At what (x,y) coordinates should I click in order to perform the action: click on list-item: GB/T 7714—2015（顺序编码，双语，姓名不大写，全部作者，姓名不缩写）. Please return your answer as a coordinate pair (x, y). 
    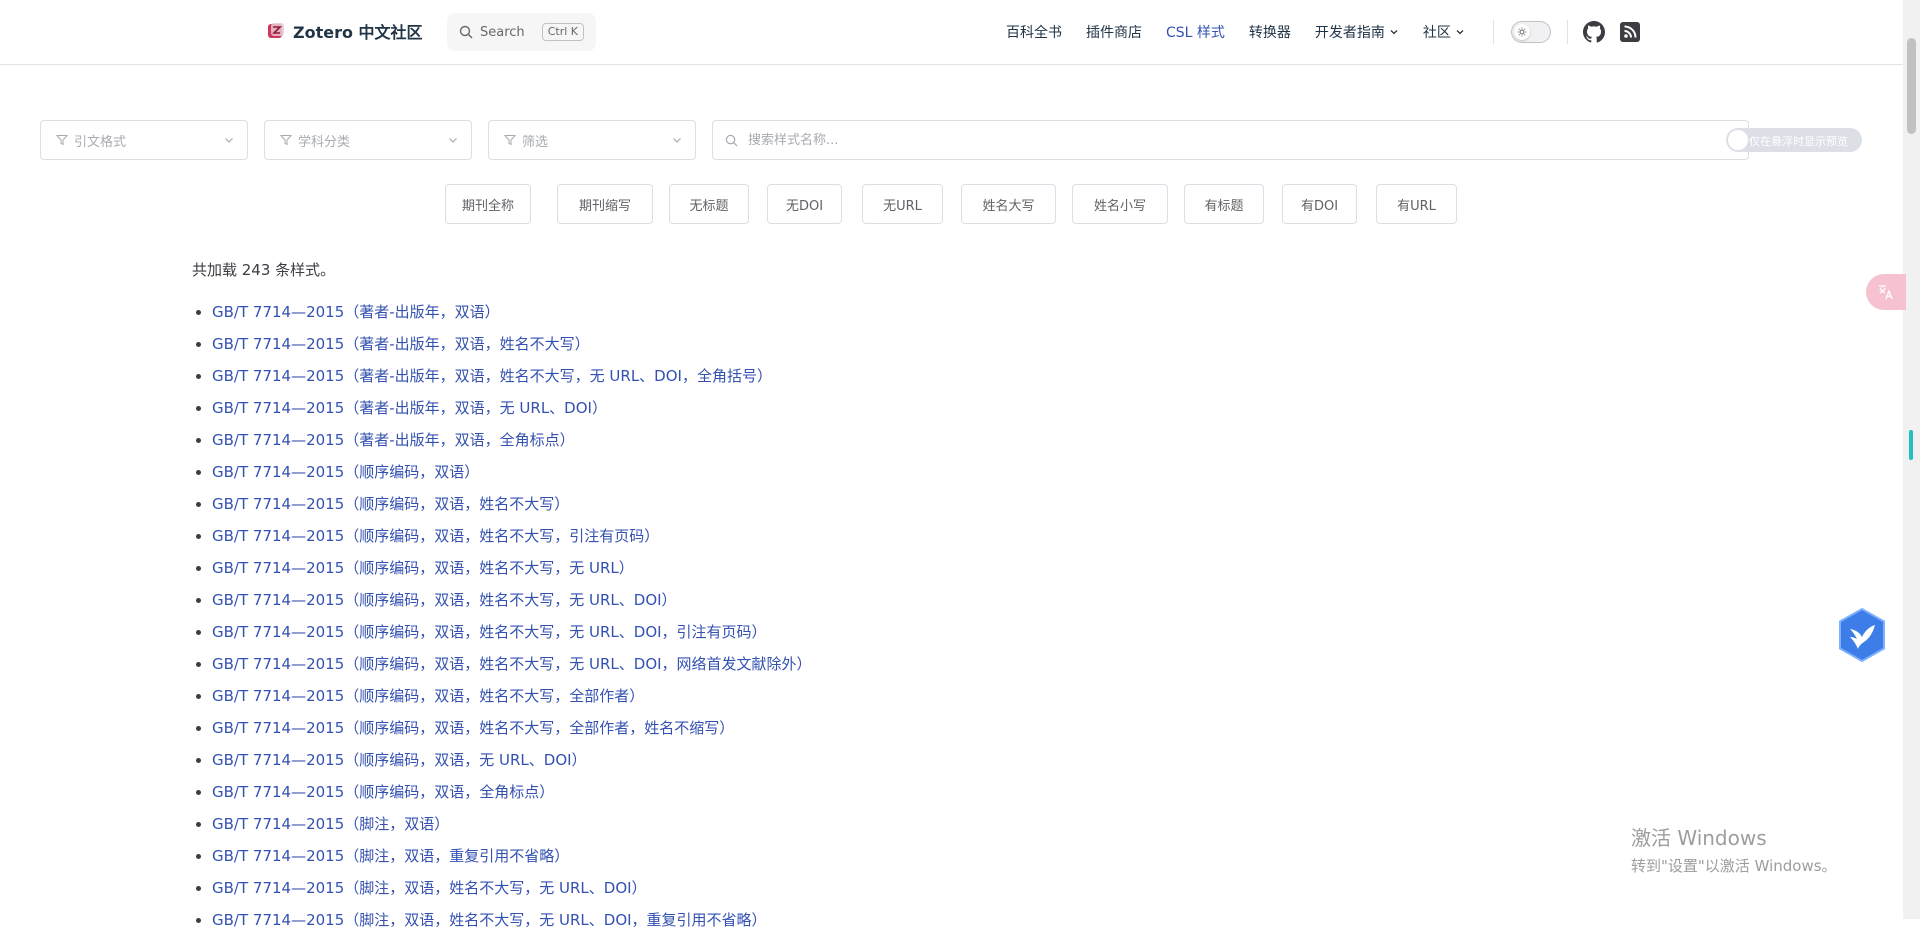
    Looking at the image, I should click on (512, 728).